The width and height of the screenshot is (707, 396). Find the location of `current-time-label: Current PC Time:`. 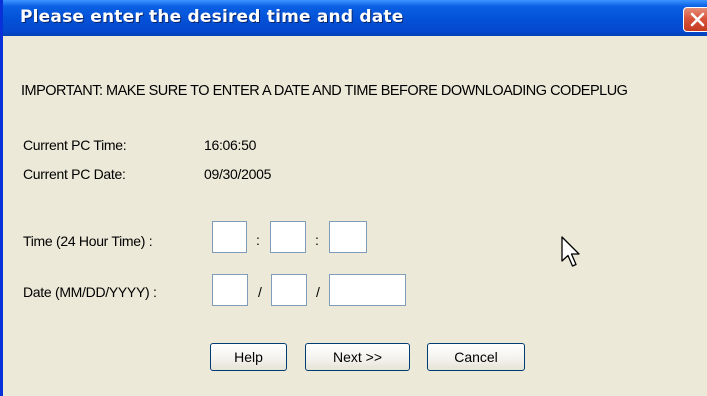

current-time-label: Current PC Time: is located at coordinates (75, 145).